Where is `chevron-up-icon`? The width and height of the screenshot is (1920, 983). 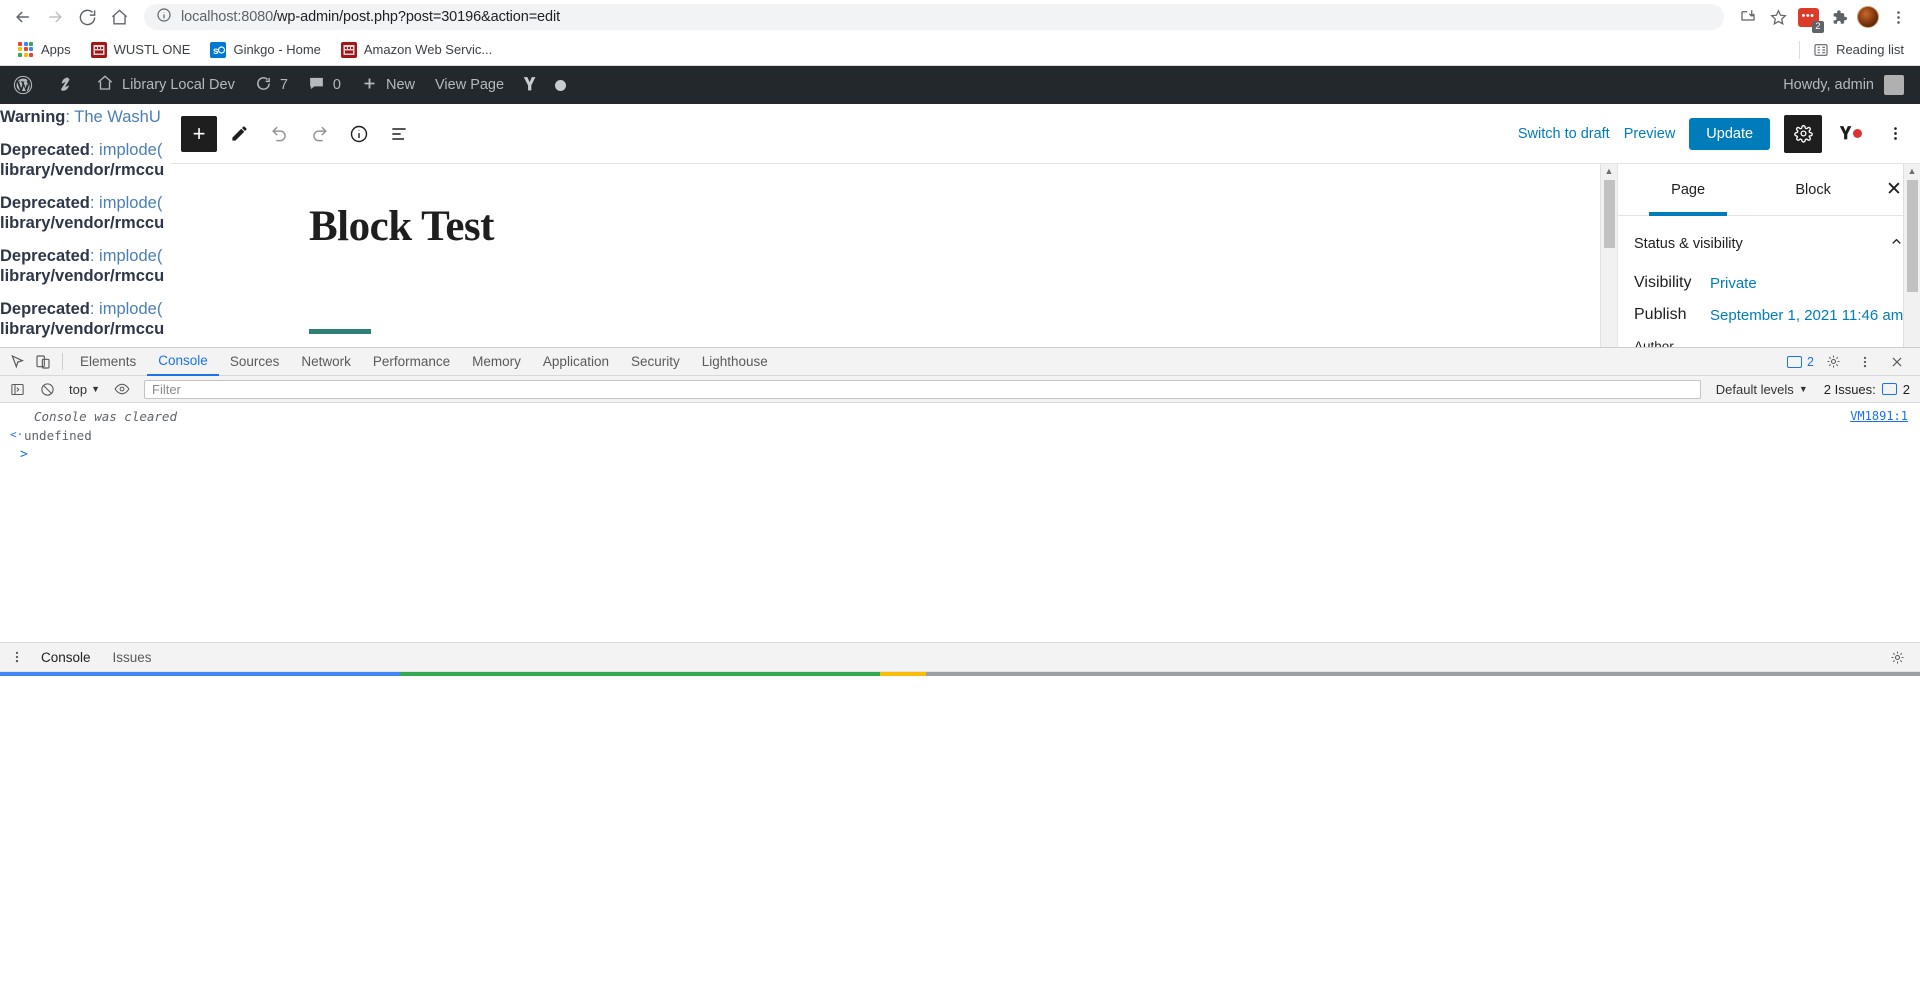
chevron-up-icon is located at coordinates (1896, 243).